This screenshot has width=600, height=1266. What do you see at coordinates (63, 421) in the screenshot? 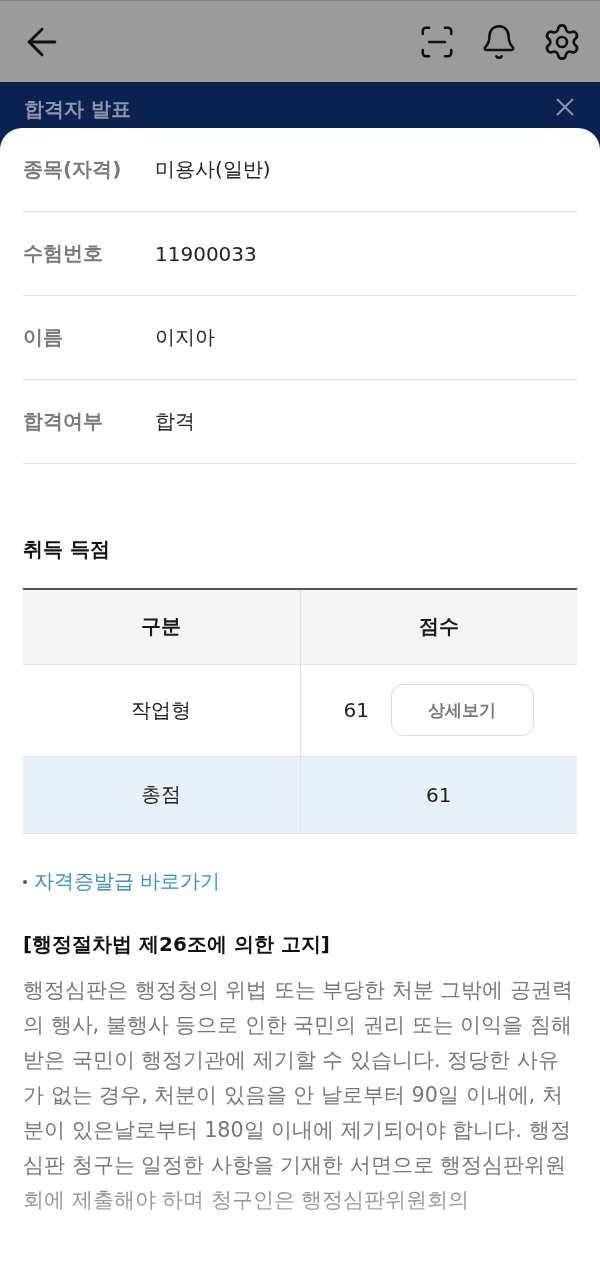
I see `field-label: 합격여부` at bounding box center [63, 421].